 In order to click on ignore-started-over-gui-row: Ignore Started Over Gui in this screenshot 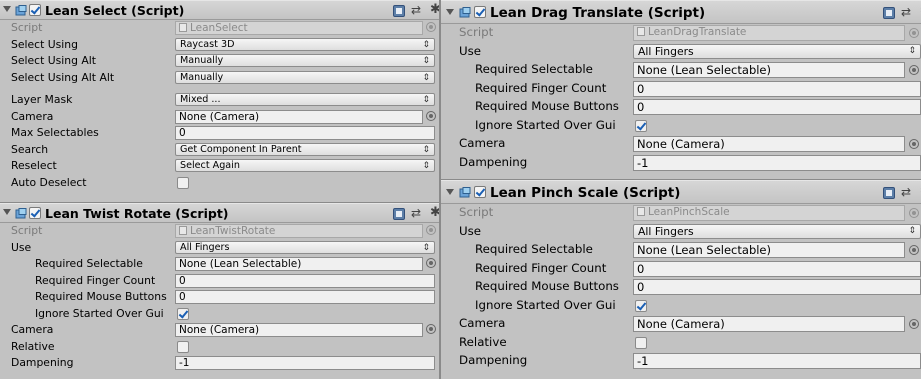, I will do `click(219, 314)`.